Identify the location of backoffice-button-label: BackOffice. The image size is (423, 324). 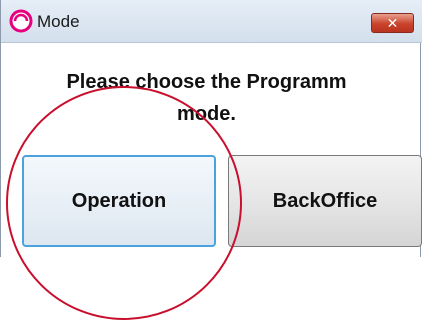
(325, 200).